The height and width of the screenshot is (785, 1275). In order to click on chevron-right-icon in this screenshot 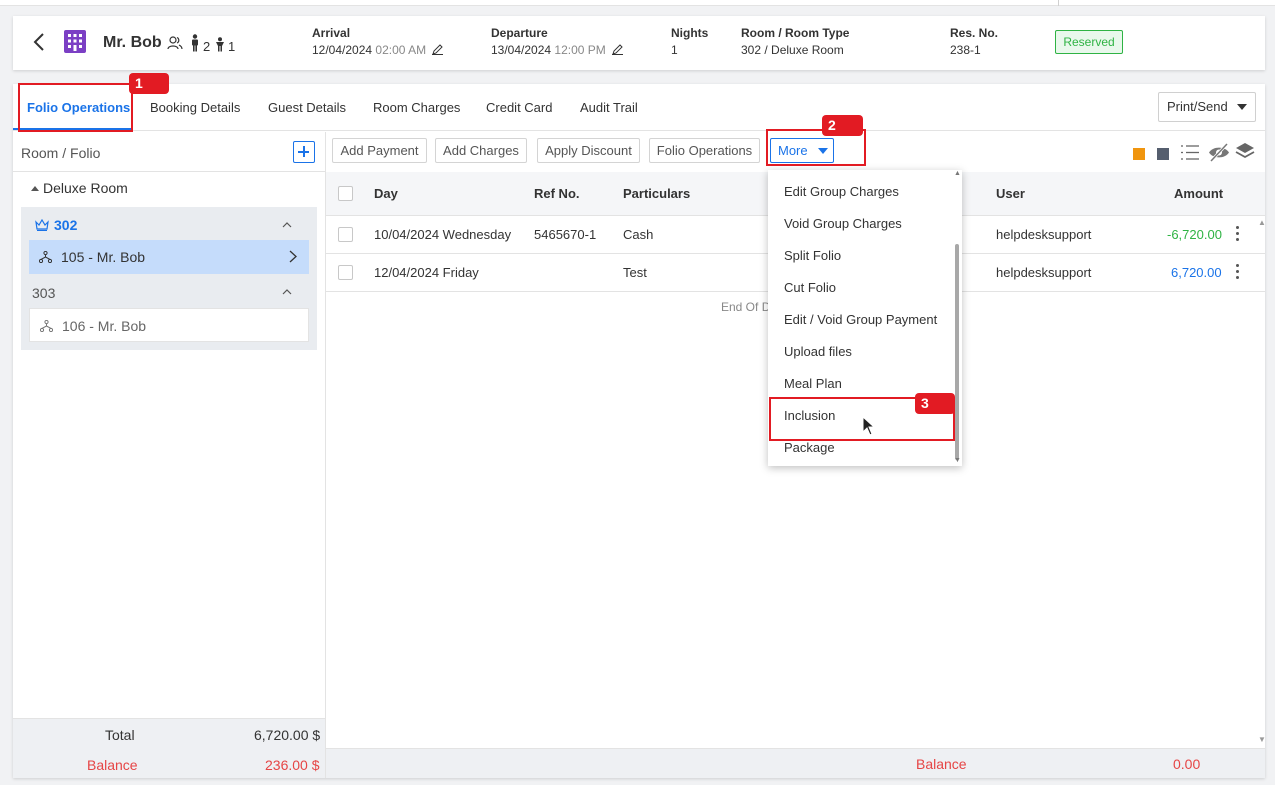, I will do `click(293, 256)`.